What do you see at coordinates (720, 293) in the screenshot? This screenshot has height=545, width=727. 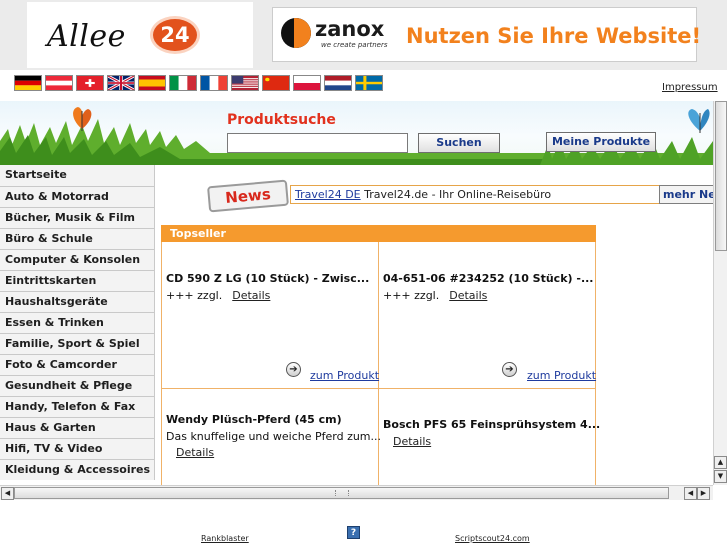 I see `vertical-scrollbar: ▲ ▼` at bounding box center [720, 293].